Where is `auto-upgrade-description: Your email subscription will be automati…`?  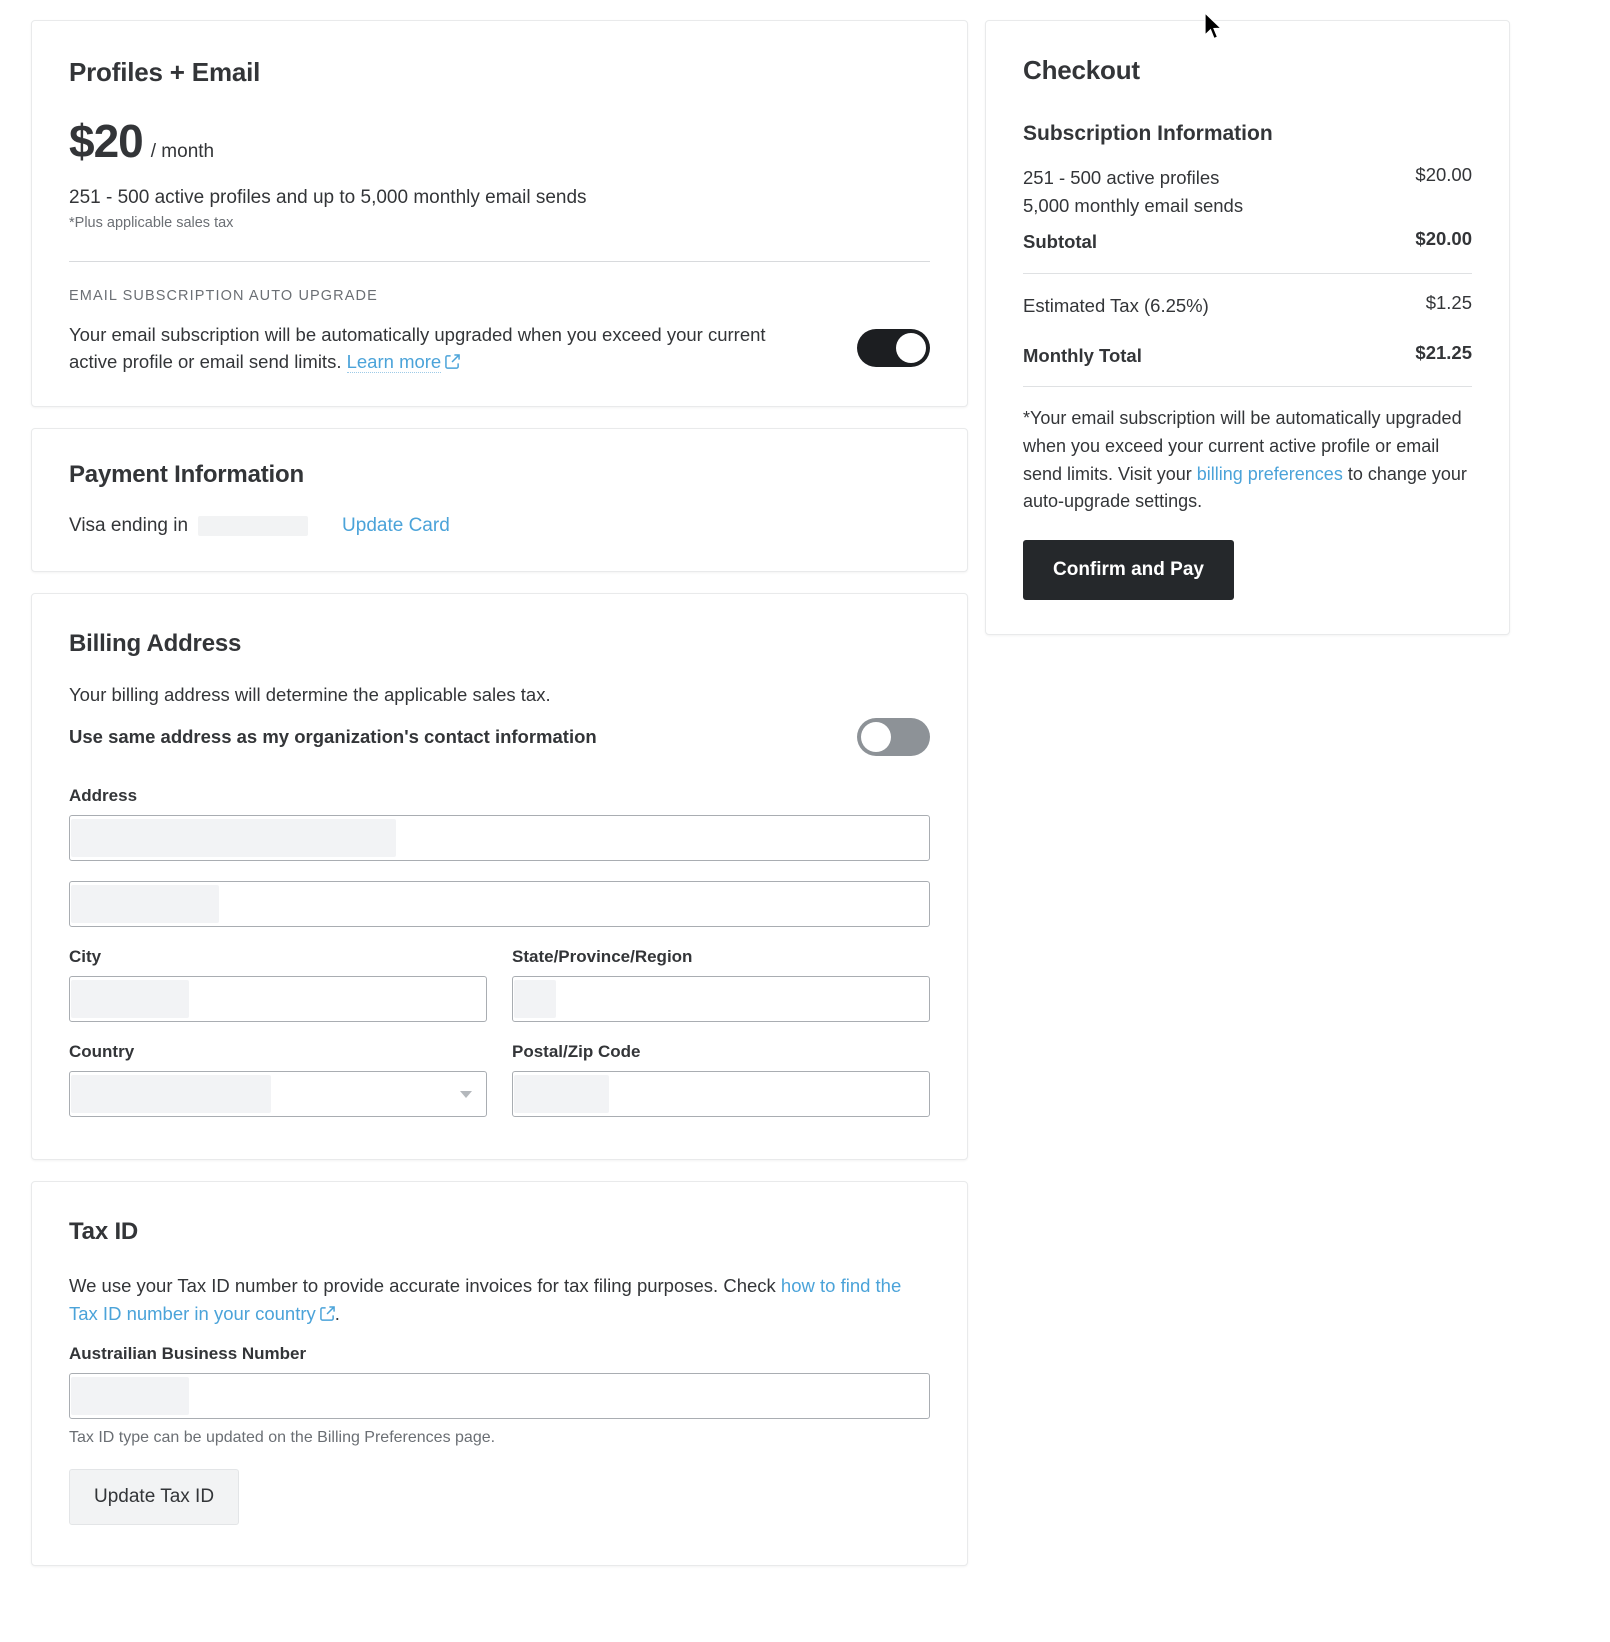
auto-upgrade-description: Your email subscription will be automati… is located at coordinates (440, 349).